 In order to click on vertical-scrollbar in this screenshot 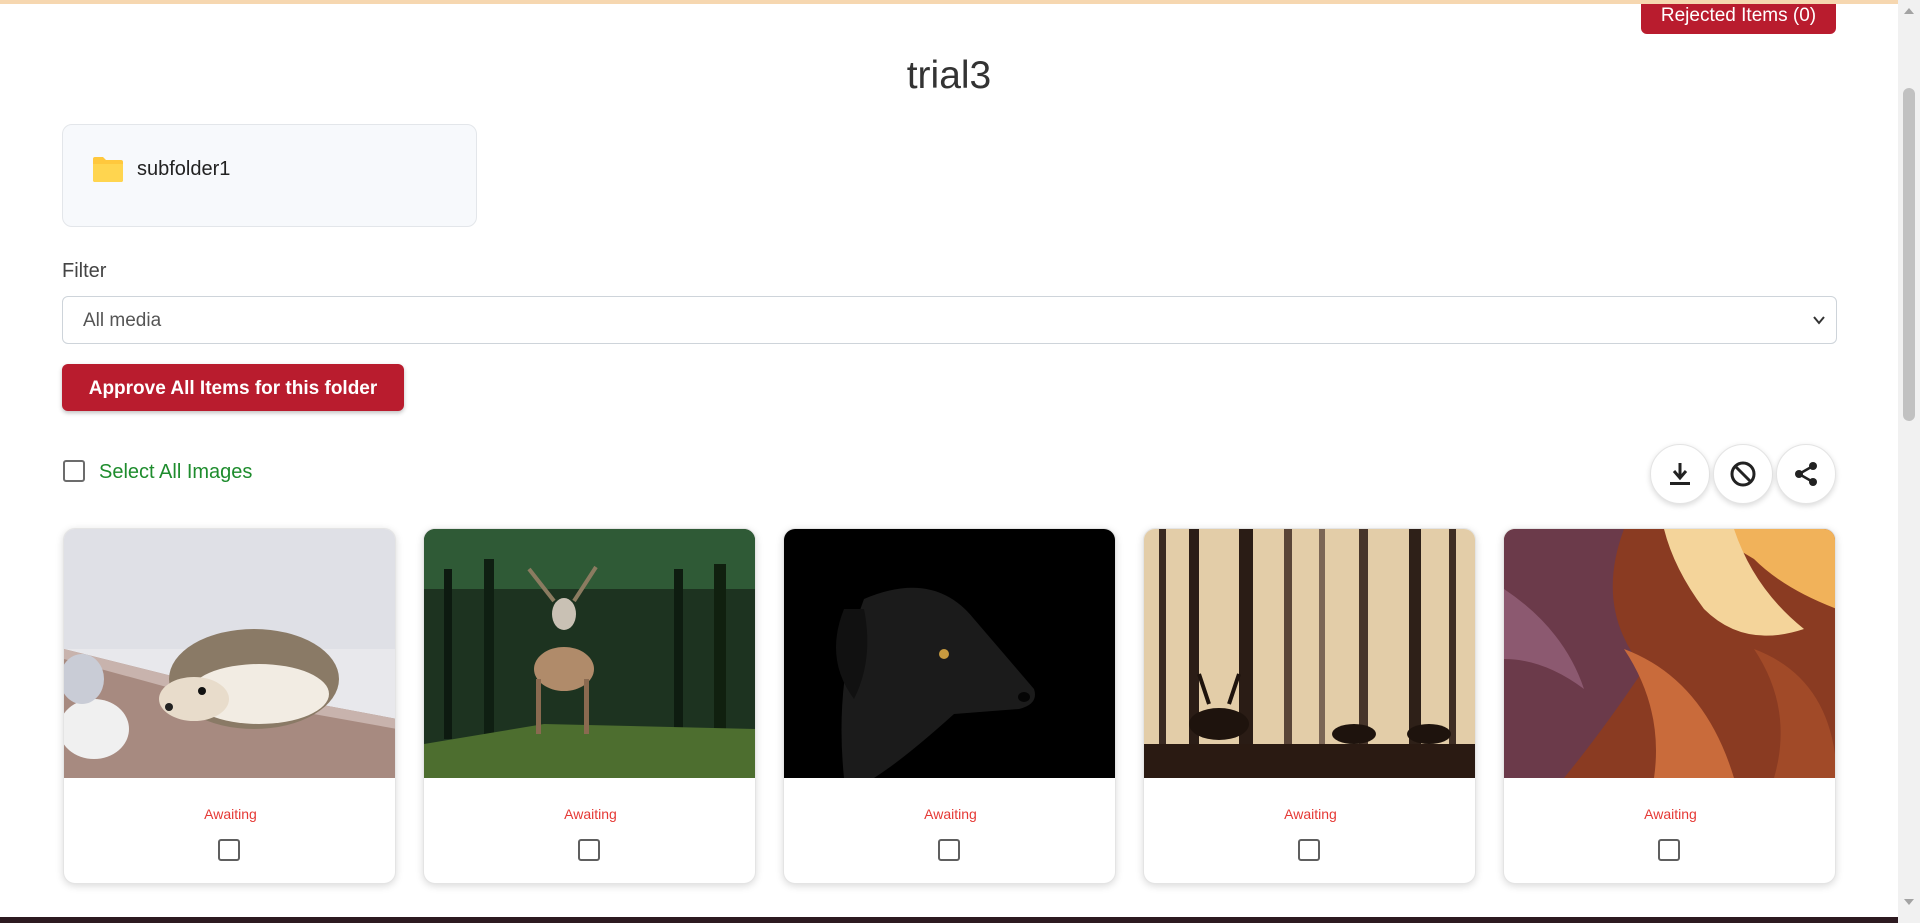, I will do `click(1909, 461)`.